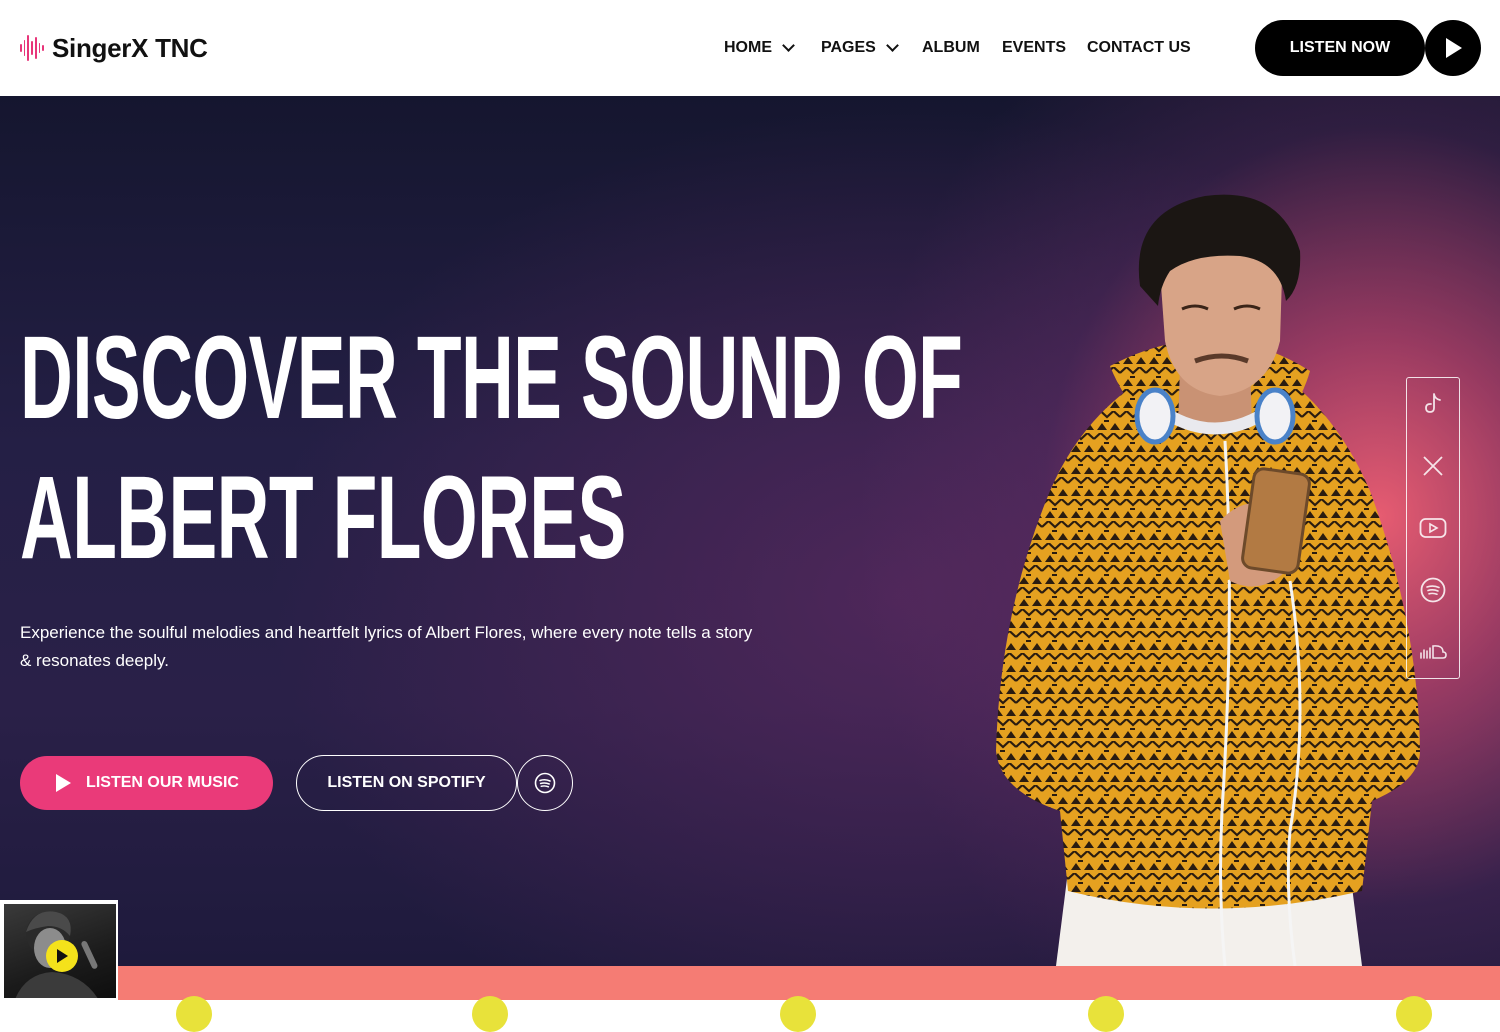  I want to click on nav-item-home: HOME, so click(772, 48).